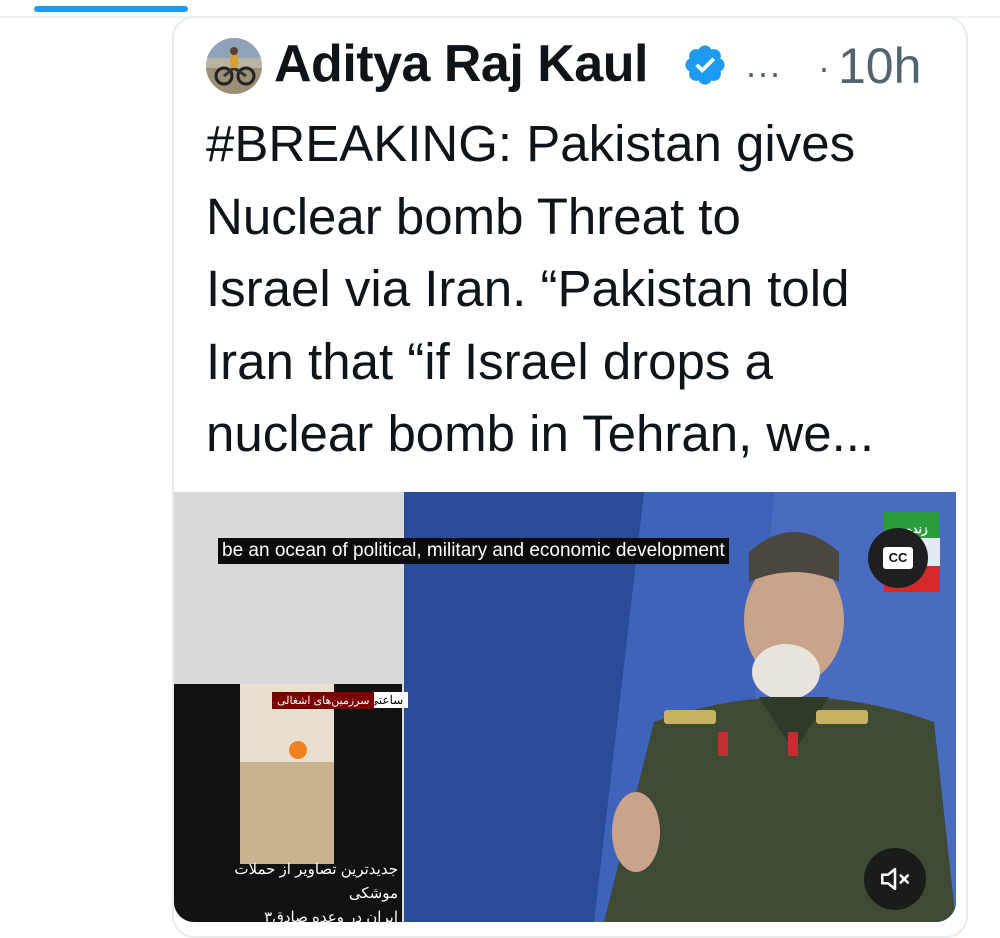  Describe the element at coordinates (489, 361) in the screenshot. I see `tweet-text-line: Iran that “if Israel drops a` at that location.